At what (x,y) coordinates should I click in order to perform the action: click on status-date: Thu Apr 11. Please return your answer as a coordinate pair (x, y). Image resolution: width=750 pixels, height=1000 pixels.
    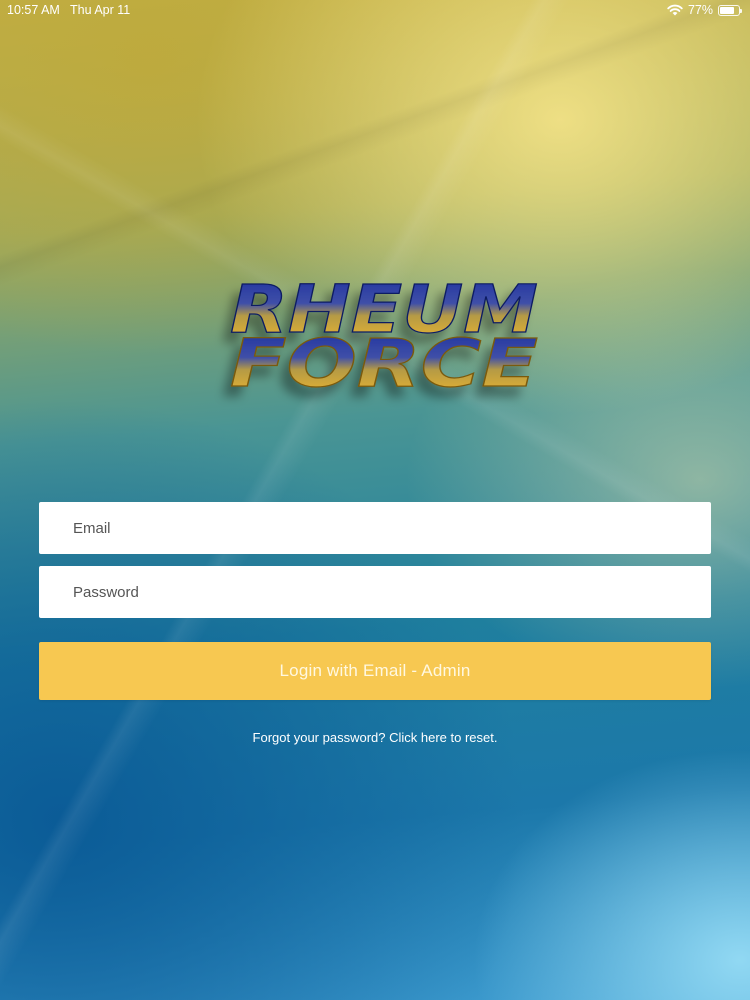
    Looking at the image, I should click on (100, 10).